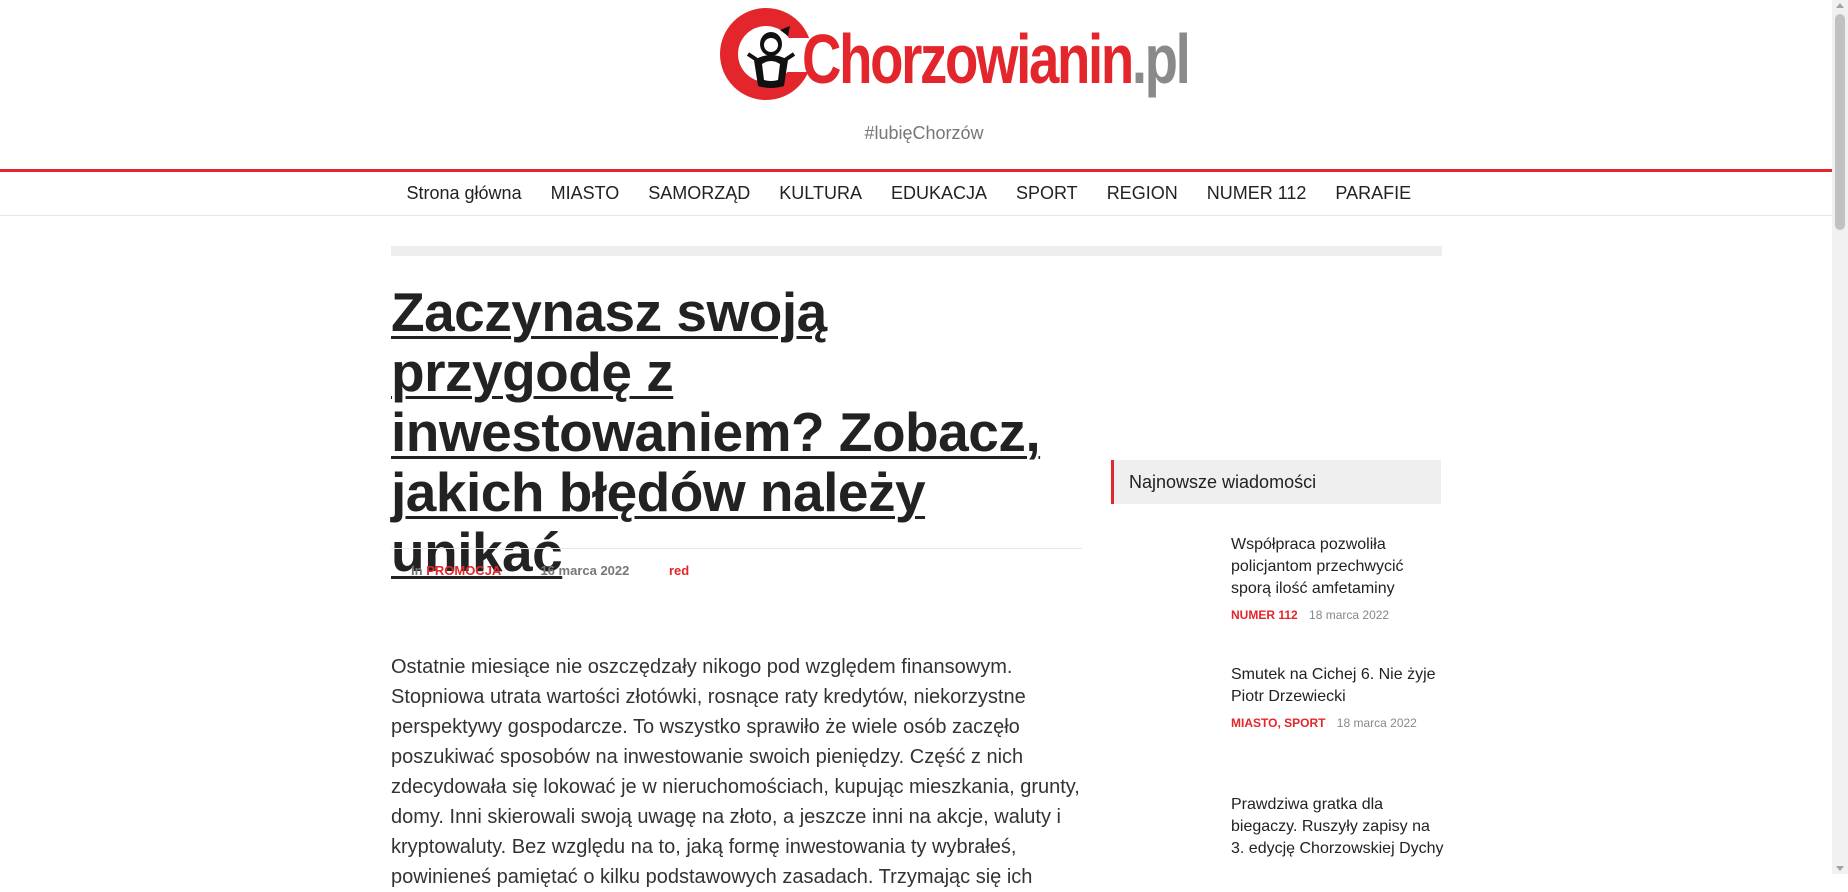 The image size is (1848, 892). Describe the element at coordinates (699, 193) in the screenshot. I see `nav-item-samorzad: SAMORZĄD` at that location.